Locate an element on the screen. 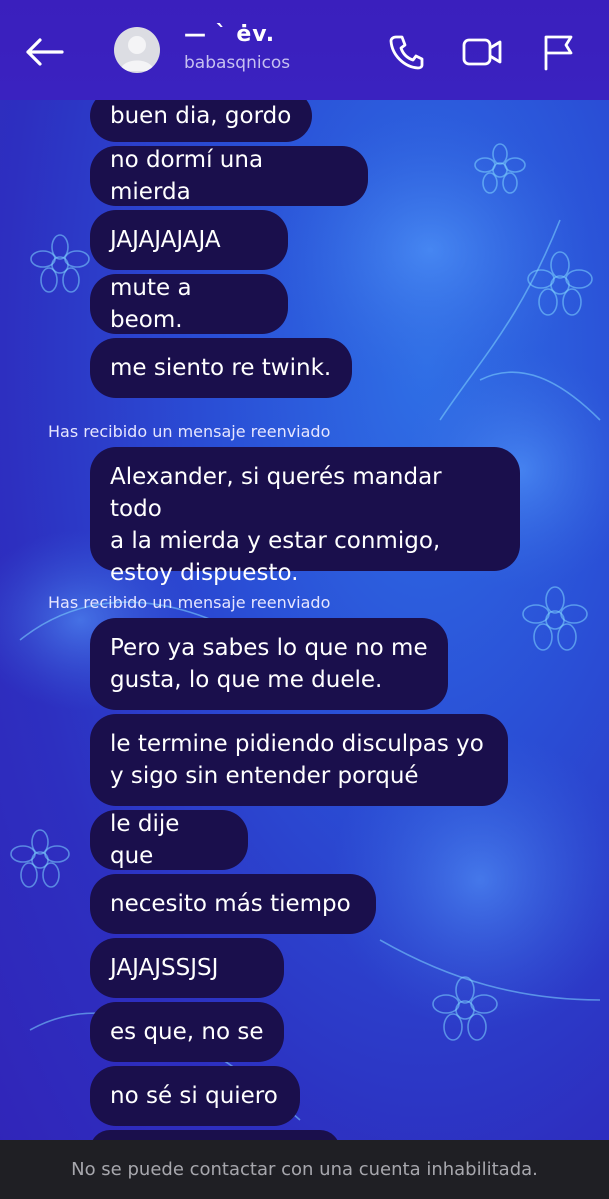  contact-username: babasqnicos is located at coordinates (237, 63).